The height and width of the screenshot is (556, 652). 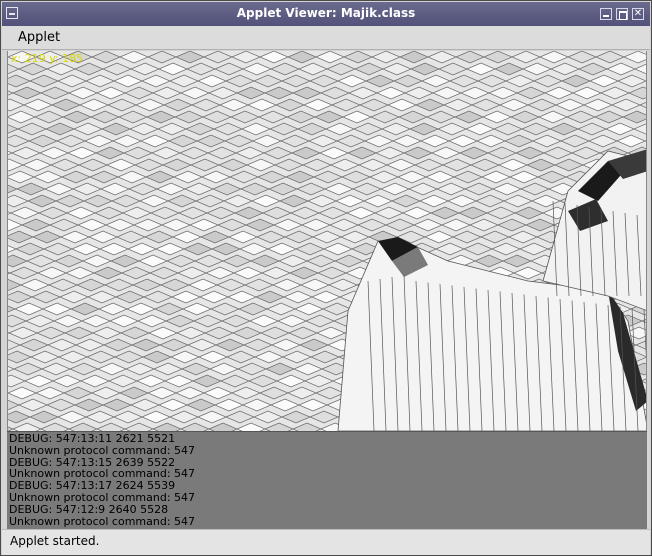 What do you see at coordinates (326, 38) in the screenshot?
I see `menu-bar: Applet` at bounding box center [326, 38].